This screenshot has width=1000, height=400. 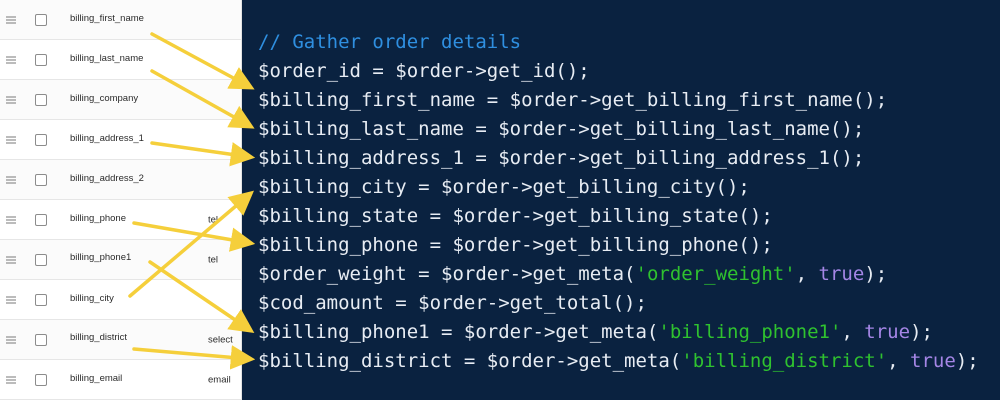 I want to click on field-name: billing_first_name, so click(x=107, y=18).